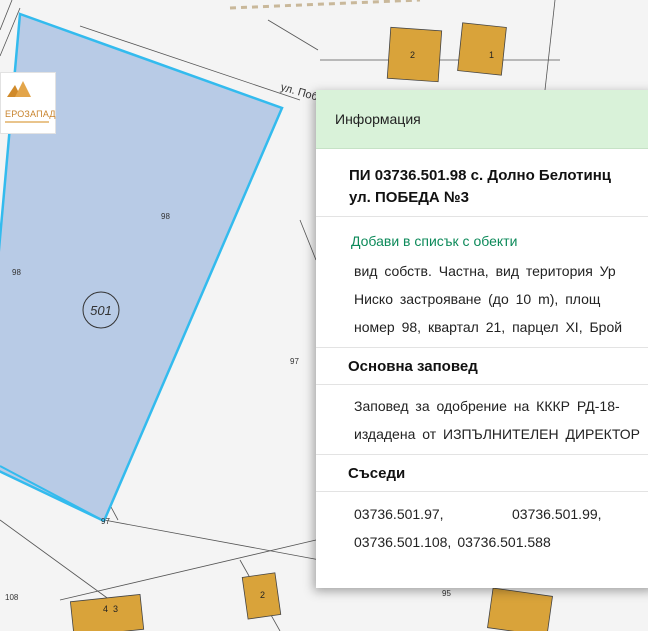 The width and height of the screenshot is (648, 631). I want to click on info-line: номер 98, квартал 21, парцел XI, Брой, so click(488, 327).